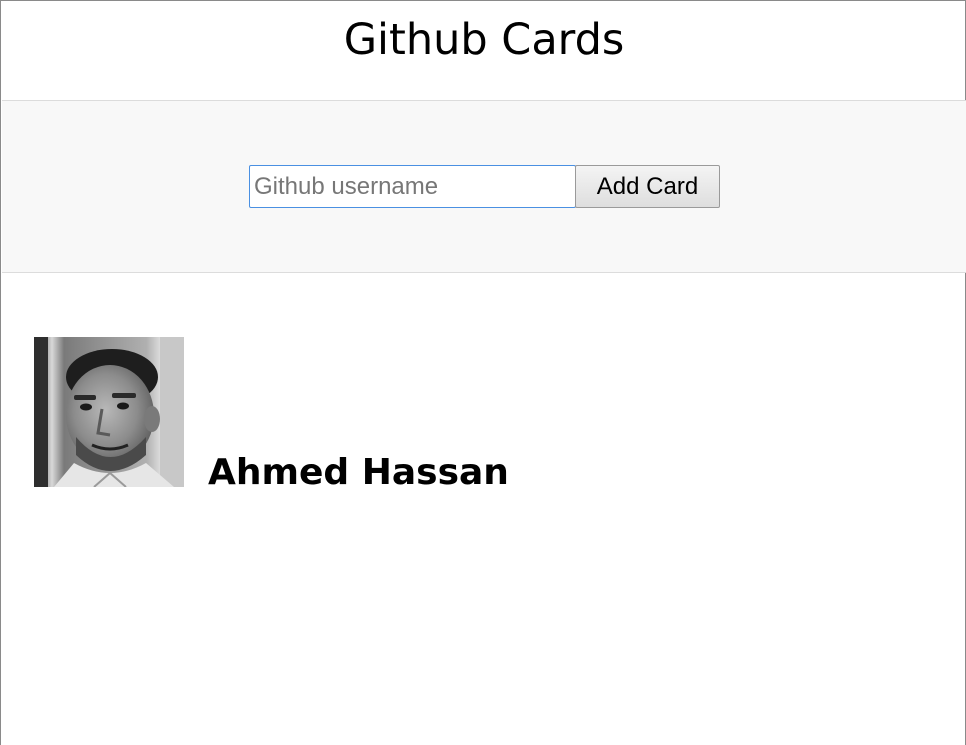 The width and height of the screenshot is (966, 745). I want to click on page-header: Github Cards, so click(484, 52).